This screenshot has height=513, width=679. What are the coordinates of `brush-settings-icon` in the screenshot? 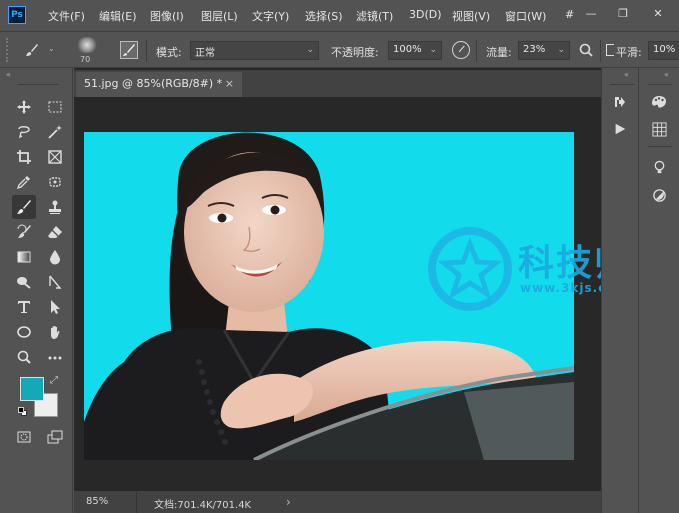 It's located at (129, 50).